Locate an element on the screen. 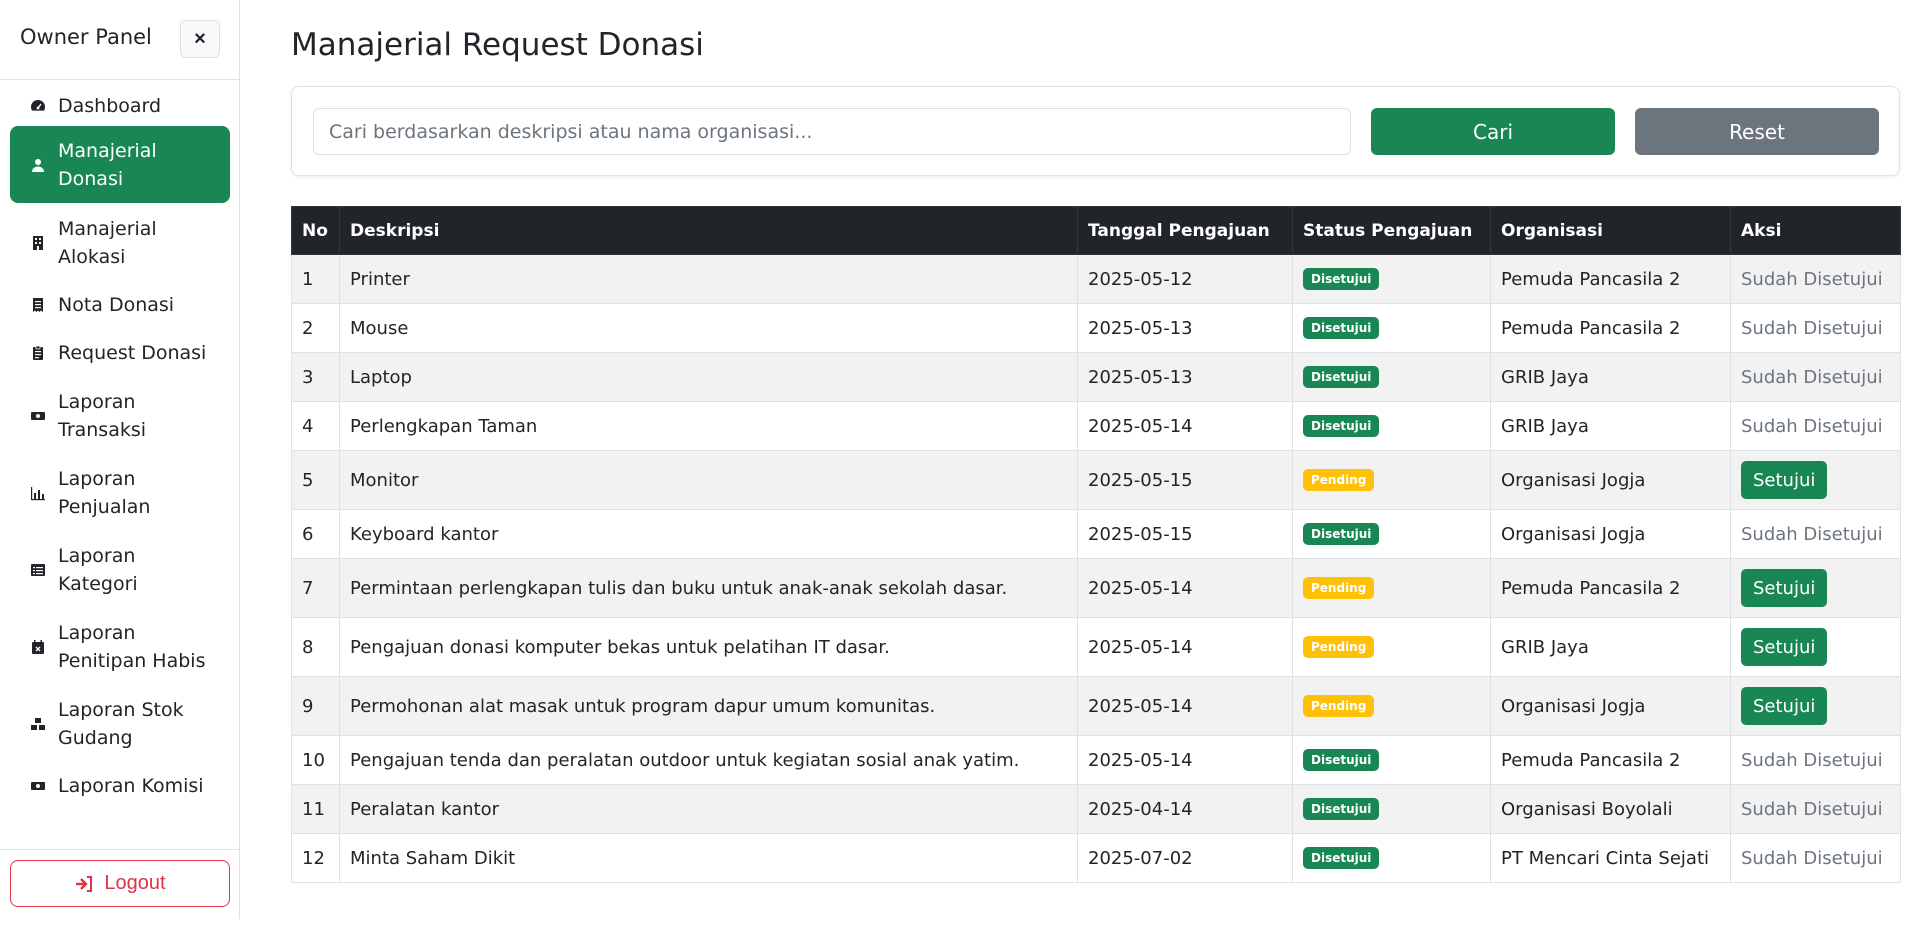 The image size is (1920, 927). sidebar-item-label: Request Donasi is located at coordinates (132, 353).